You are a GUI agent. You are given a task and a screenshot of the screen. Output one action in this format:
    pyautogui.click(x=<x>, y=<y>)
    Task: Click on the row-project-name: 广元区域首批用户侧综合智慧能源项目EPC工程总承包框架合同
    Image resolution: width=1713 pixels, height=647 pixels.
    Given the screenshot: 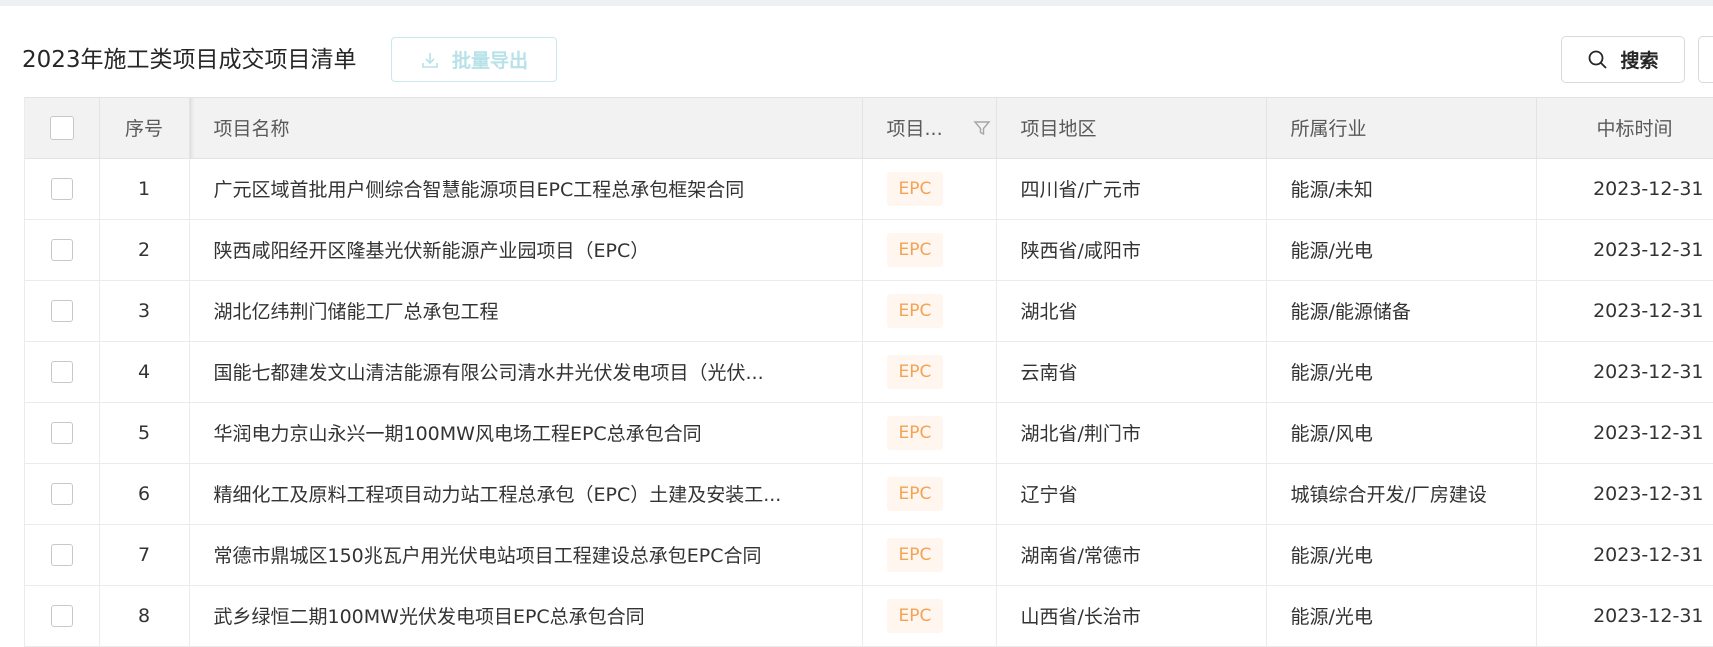 What is the action you would take?
    pyautogui.click(x=538, y=188)
    